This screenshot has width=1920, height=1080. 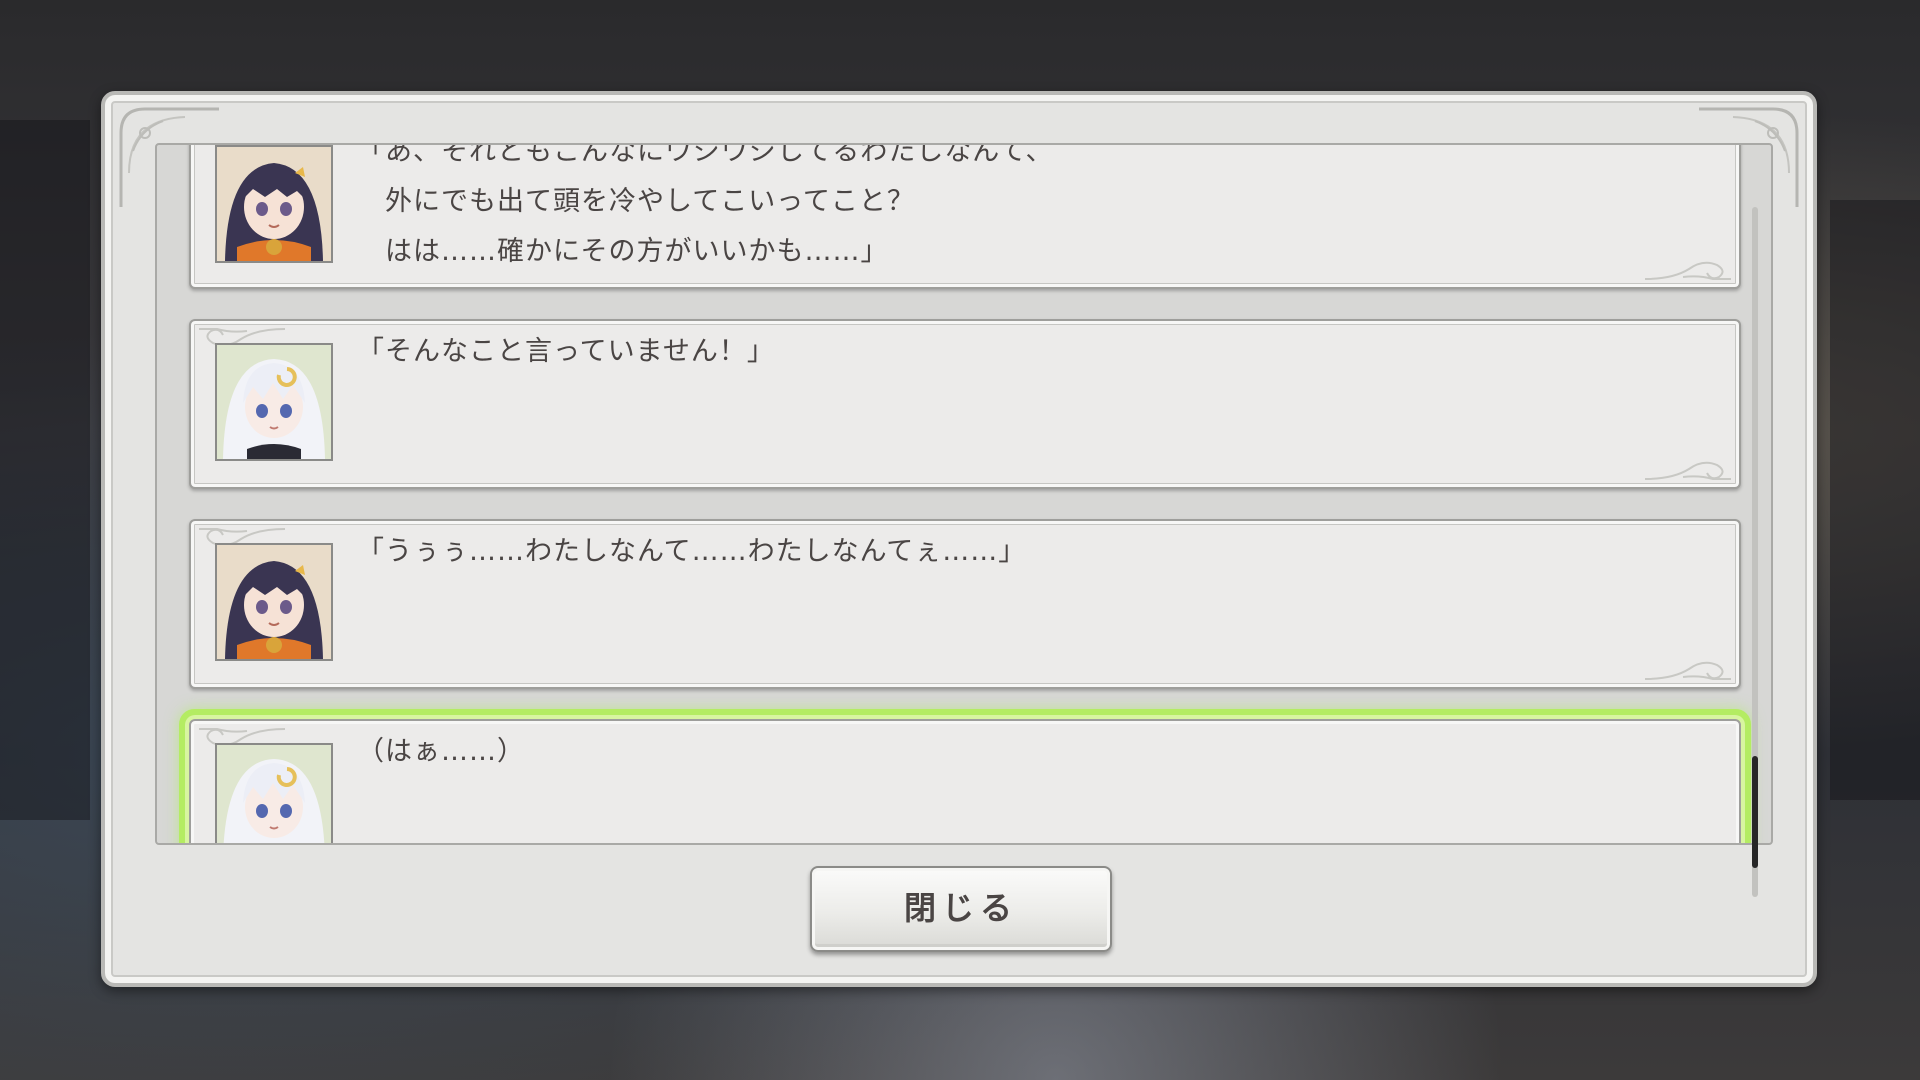 I want to click on log-entry: 「うぅぅ……わたしなんて……わたしなんてぇ……」, so click(x=965, y=604).